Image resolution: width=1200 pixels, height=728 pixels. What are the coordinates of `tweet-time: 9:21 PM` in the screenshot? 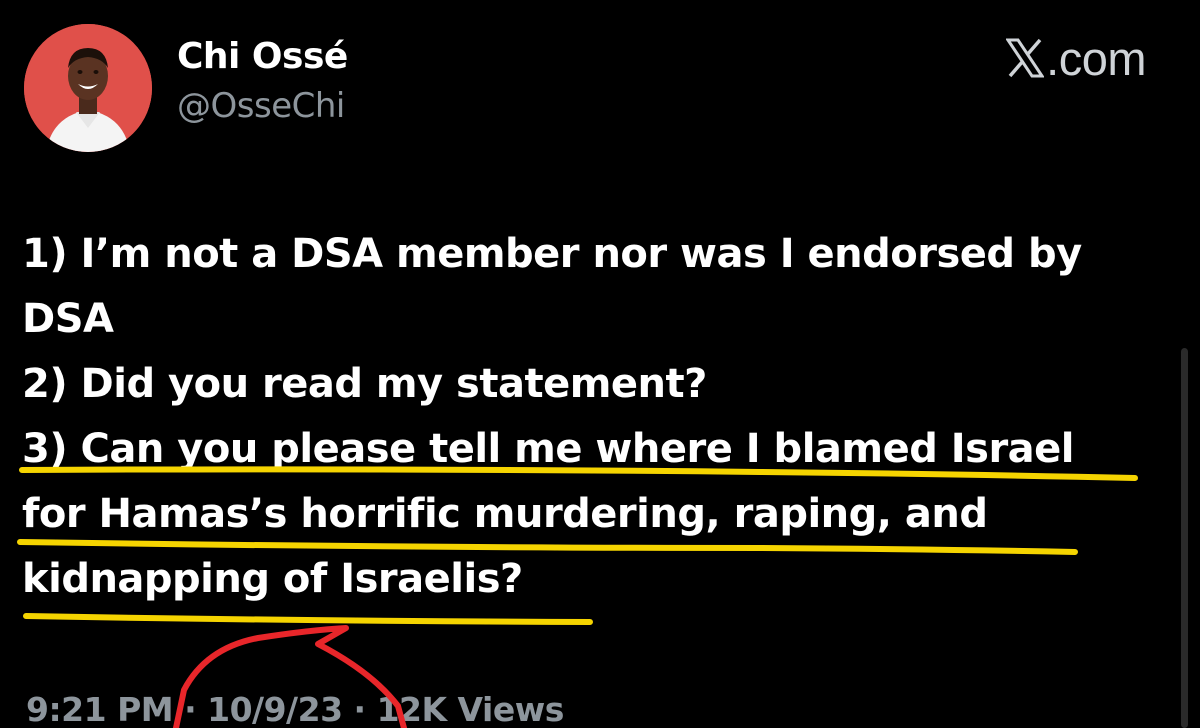 It's located at (100, 709).